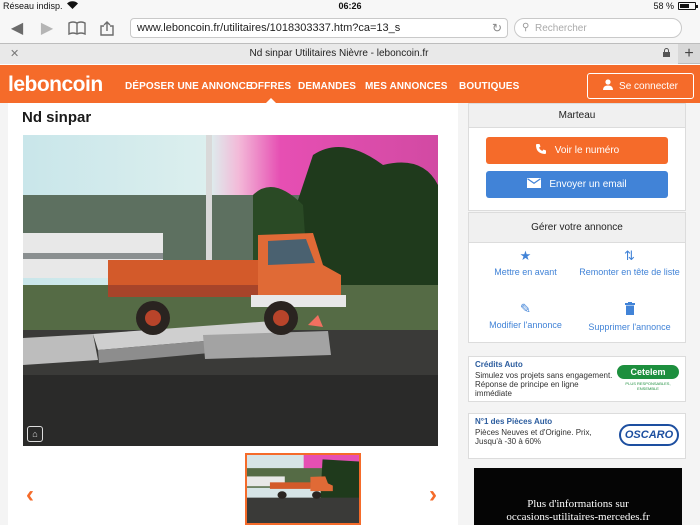 The image size is (700, 525). I want to click on photo-watermark-icon: ⌂, so click(35, 434).